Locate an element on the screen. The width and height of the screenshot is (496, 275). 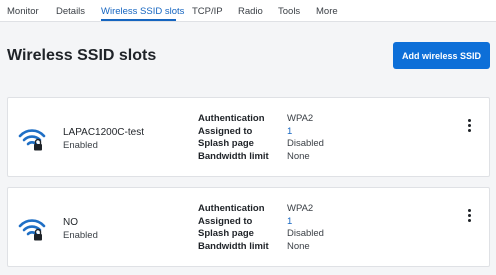
tab-radio: Radio is located at coordinates (250, 11).